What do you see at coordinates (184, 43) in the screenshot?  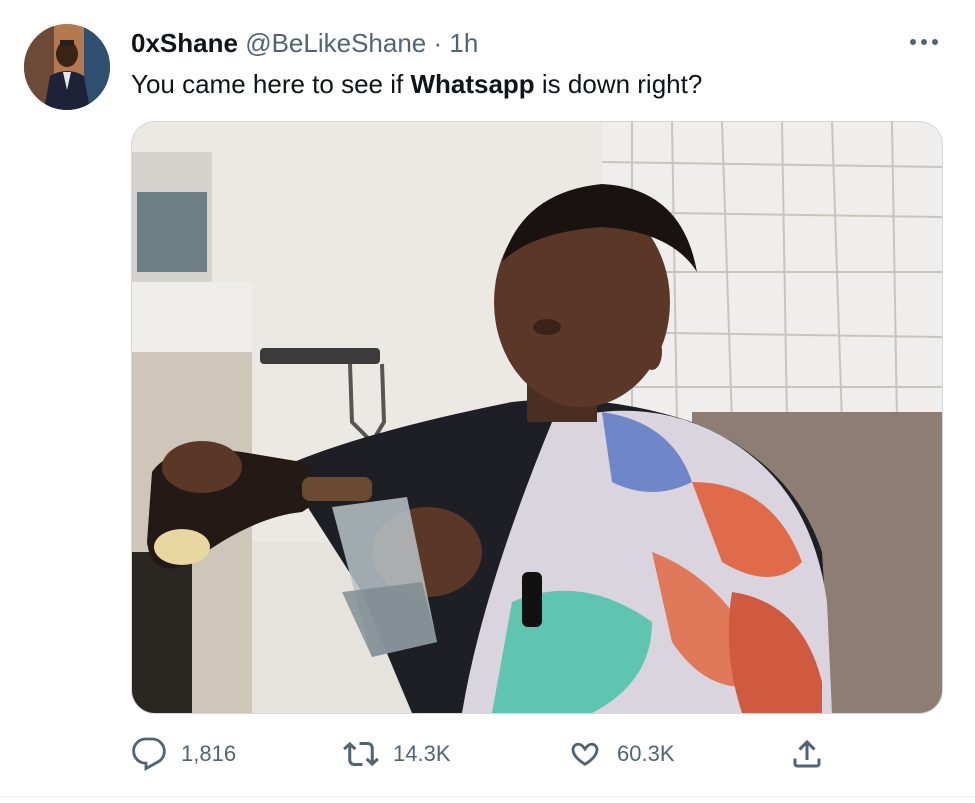 I see `author-name: 0xShane` at bounding box center [184, 43].